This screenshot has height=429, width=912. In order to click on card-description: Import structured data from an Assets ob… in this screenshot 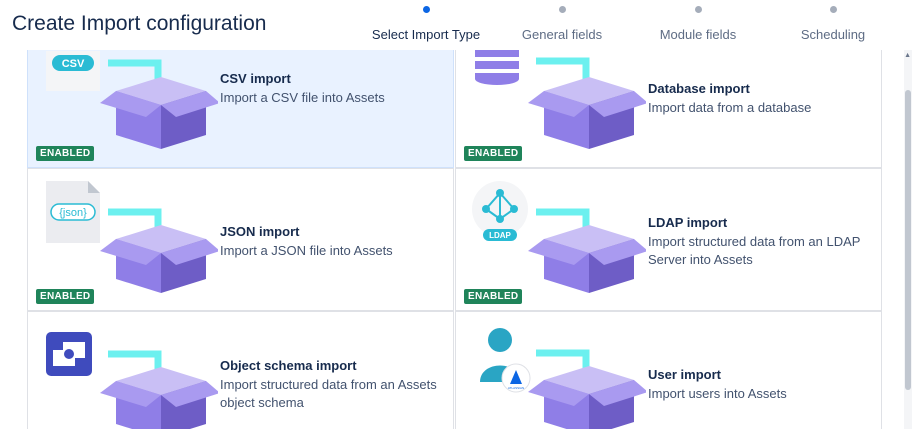, I will do `click(328, 393)`.